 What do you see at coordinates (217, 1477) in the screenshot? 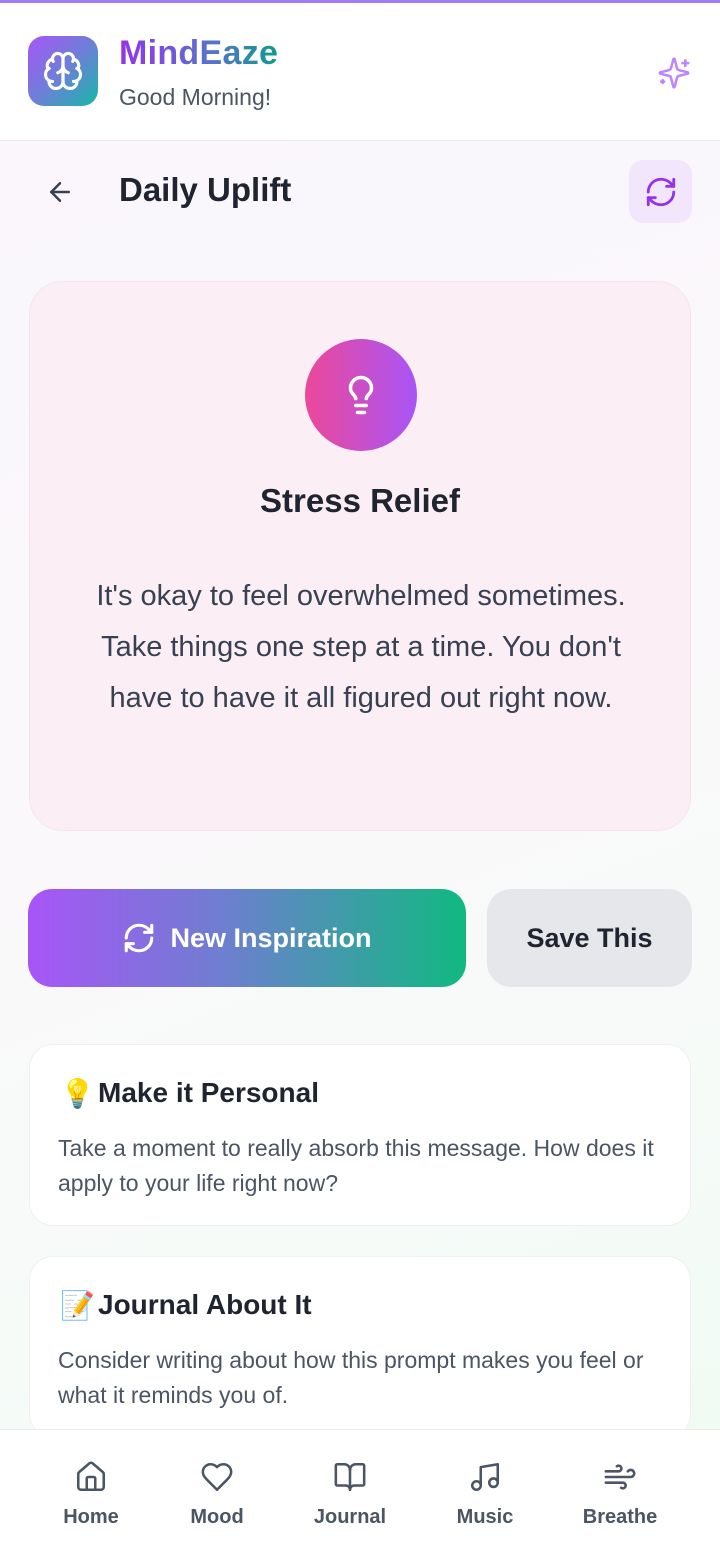
I see `heart-icon` at bounding box center [217, 1477].